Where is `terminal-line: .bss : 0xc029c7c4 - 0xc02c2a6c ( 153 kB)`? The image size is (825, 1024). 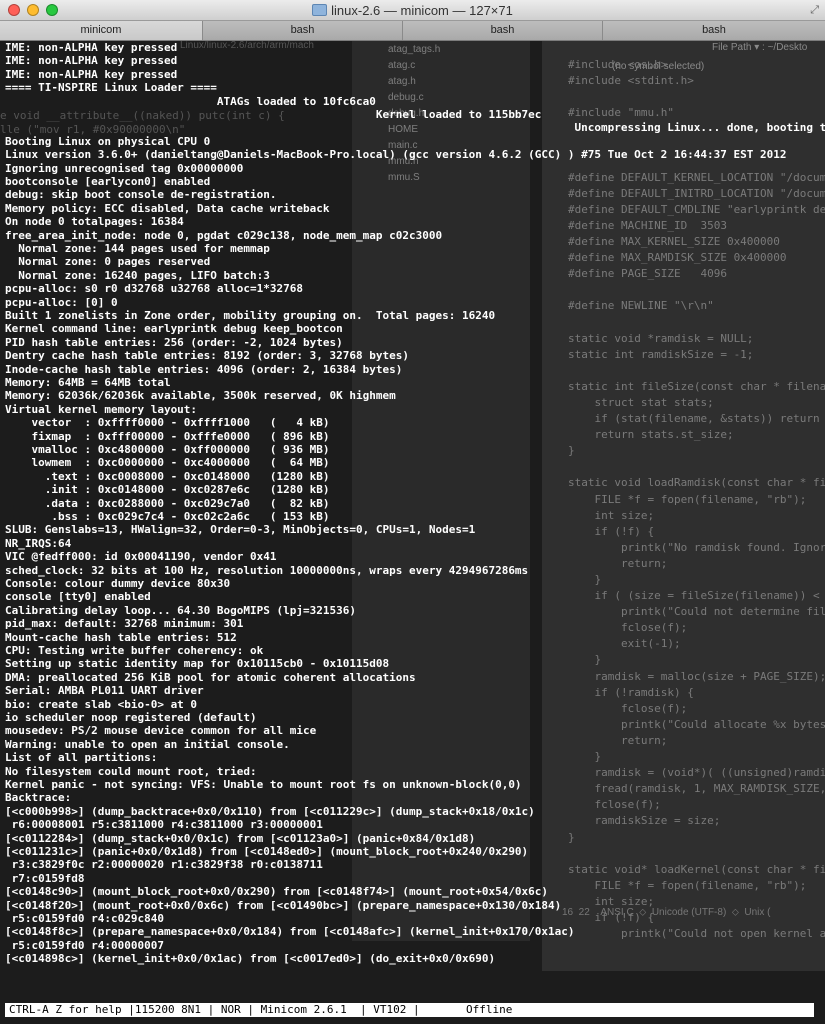 terminal-line: .bss : 0xc029c7c4 - 0xc02c2a6c ( 153 kB) is located at coordinates (167, 516).